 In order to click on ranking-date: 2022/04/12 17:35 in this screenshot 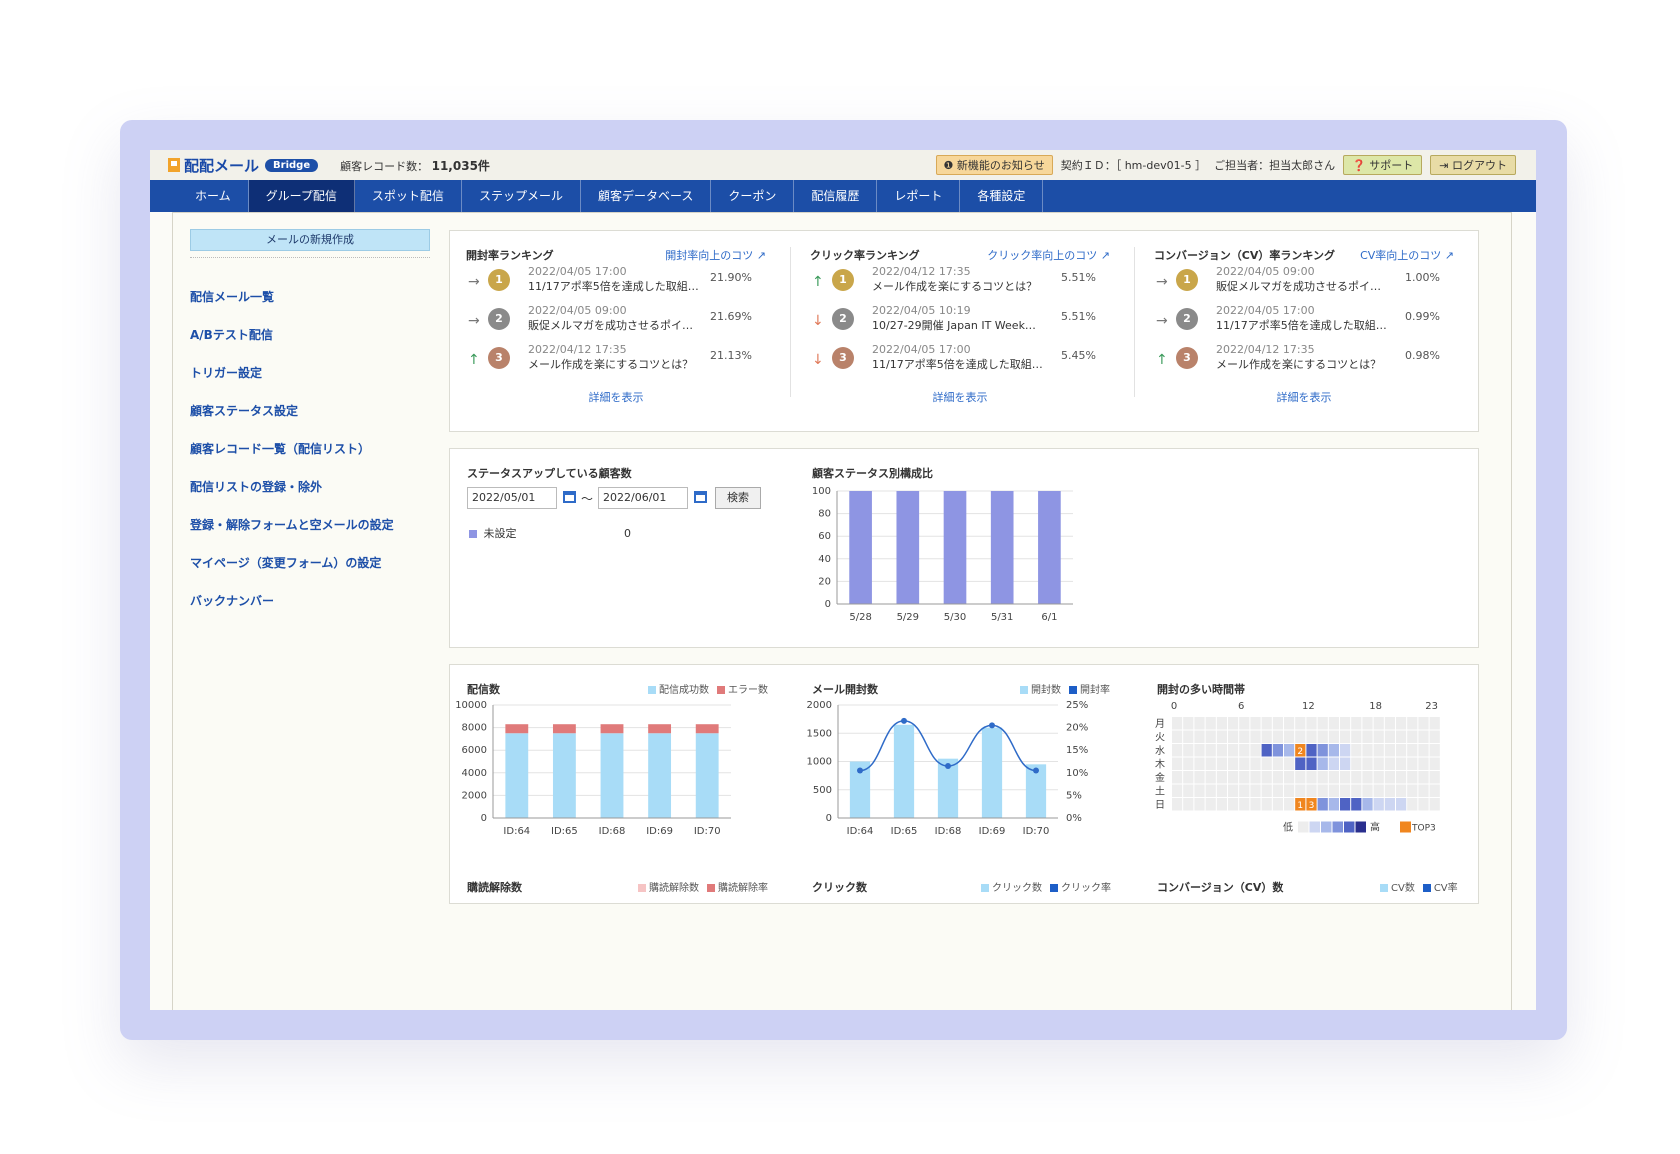, I will do `click(577, 349)`.